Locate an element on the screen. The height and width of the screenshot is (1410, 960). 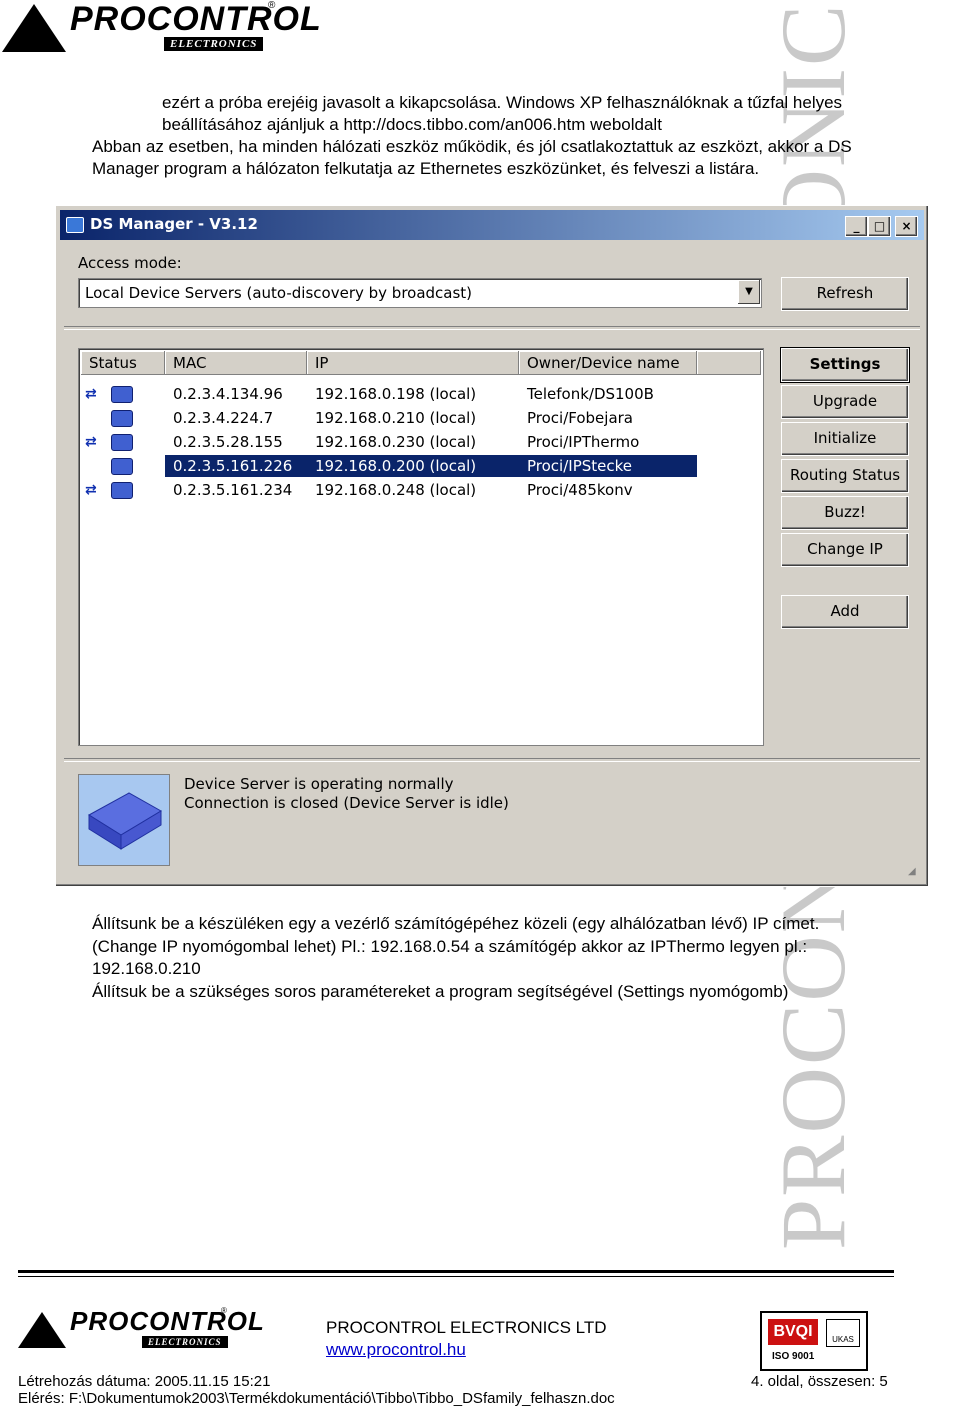
mac-cell: 0.2.3.4.134.96 is located at coordinates (228, 394).